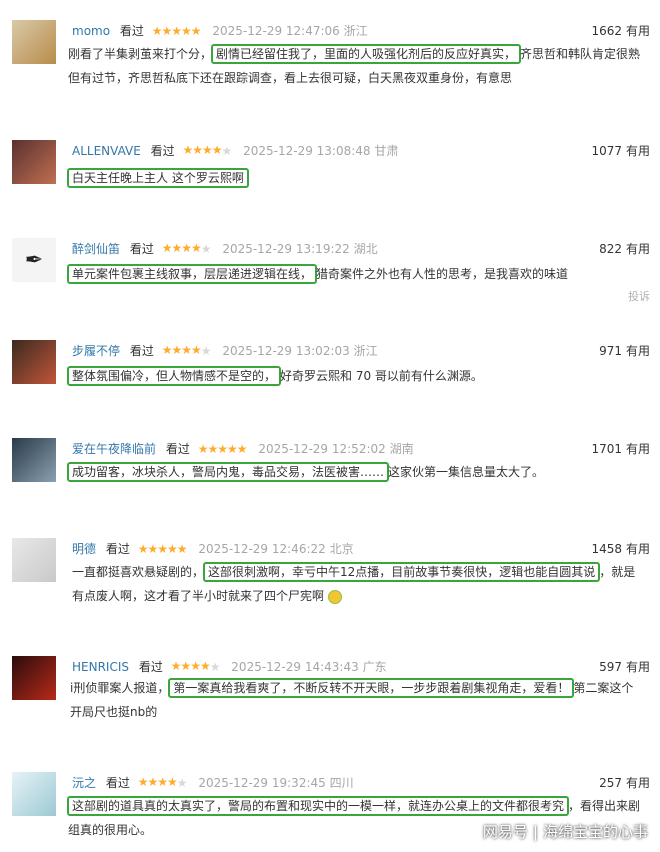 The image size is (660, 852). Describe the element at coordinates (606, 549) in the screenshot. I see `useful-count: 1458` at that location.